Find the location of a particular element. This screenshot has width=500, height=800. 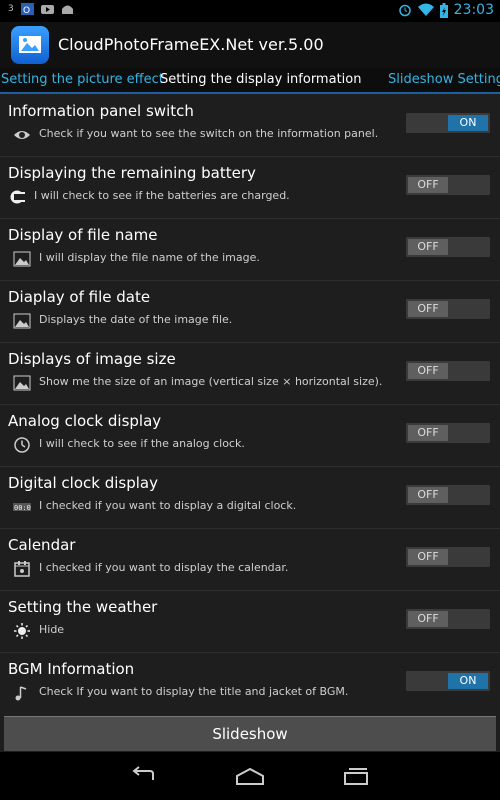

battery-icon is located at coordinates (443, 10).